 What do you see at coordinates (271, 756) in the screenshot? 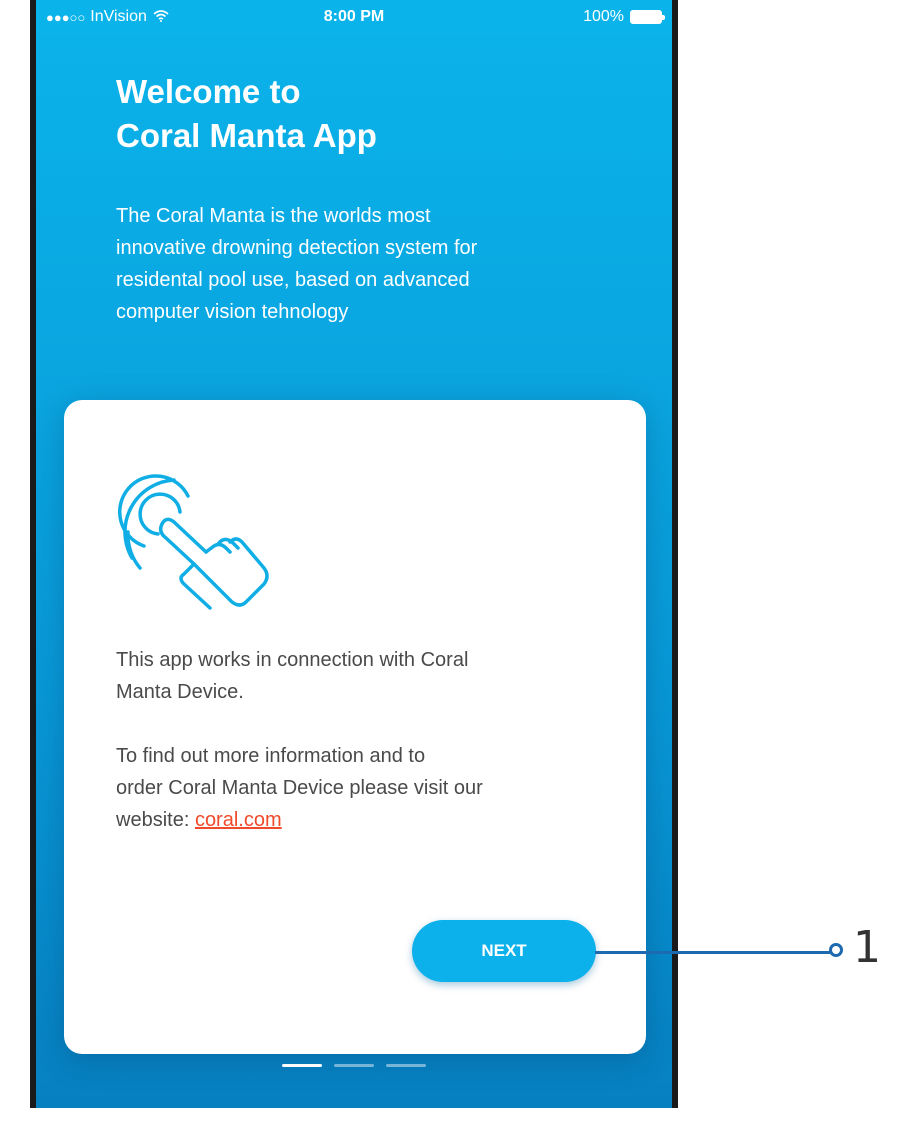
I see `card-p2-line-1: To find out more information and to` at bounding box center [271, 756].